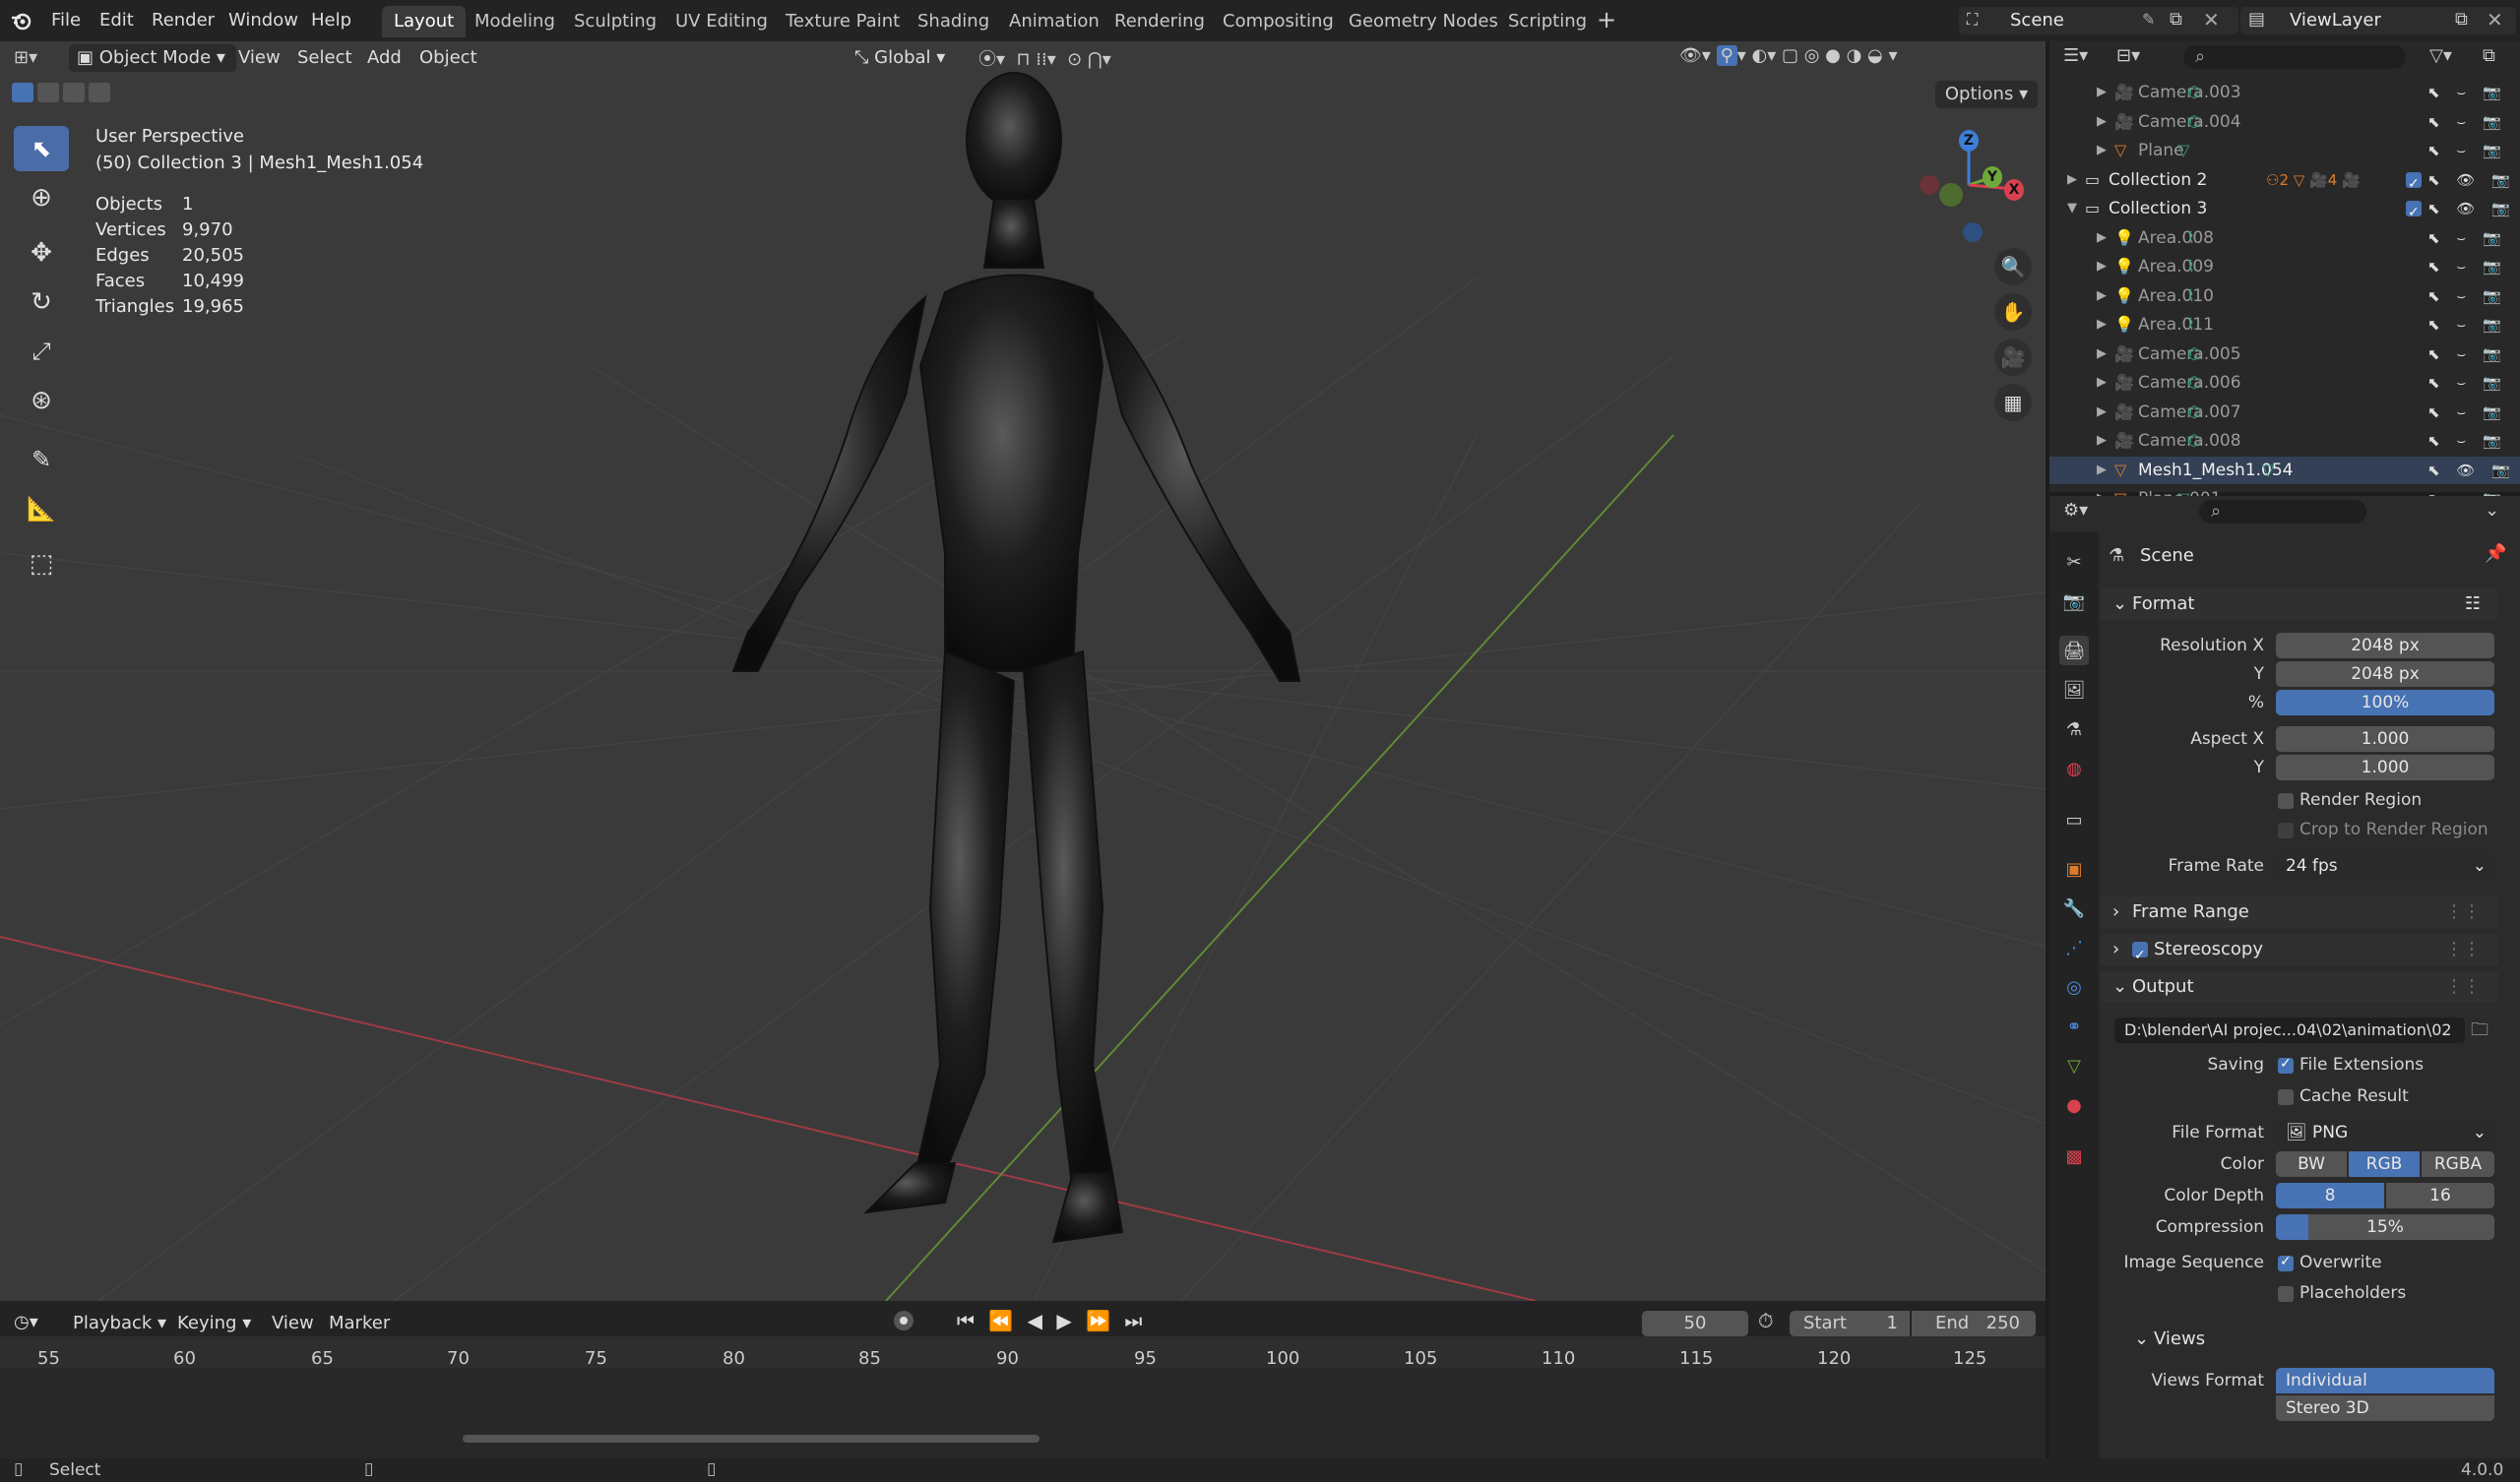 Image resolution: width=2520 pixels, height=1482 pixels. What do you see at coordinates (2311, 1164) in the screenshot?
I see `color-bw-option: BW` at bounding box center [2311, 1164].